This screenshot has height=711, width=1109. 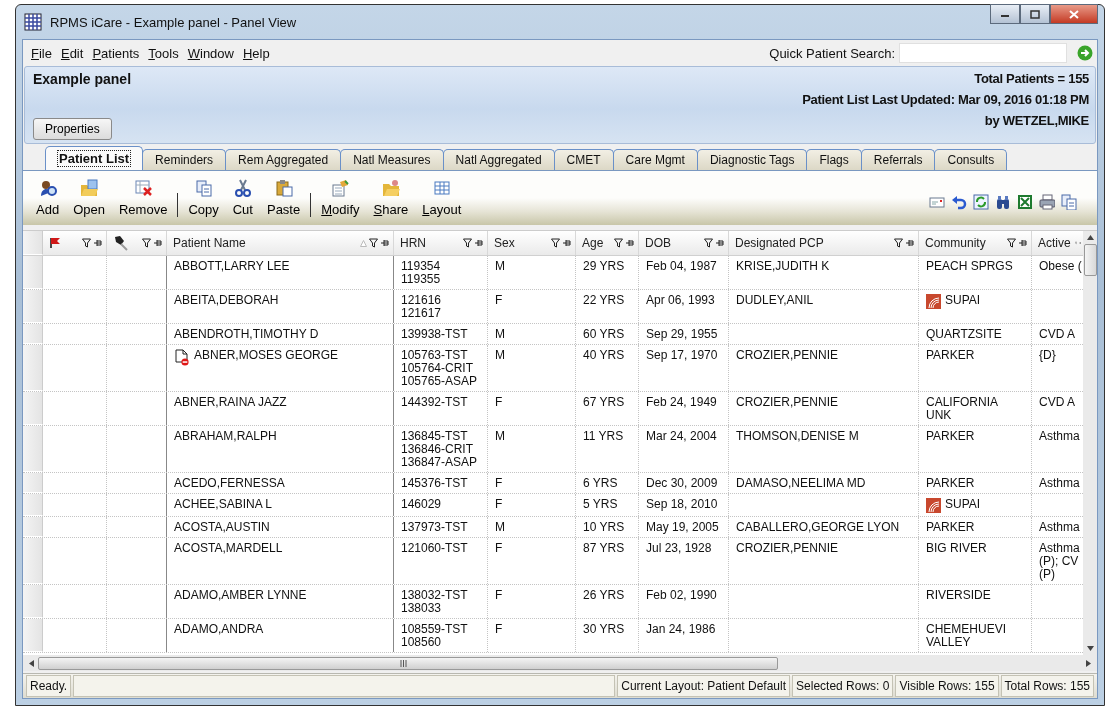 I want to click on column-header: Age, so click(x=607, y=243).